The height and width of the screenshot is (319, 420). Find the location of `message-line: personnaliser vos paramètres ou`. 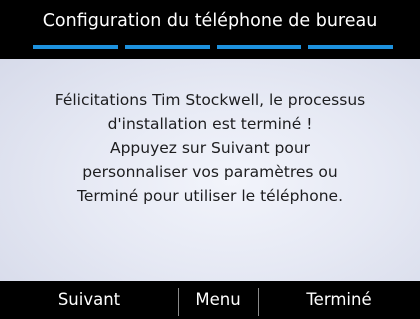

message-line: personnaliser vos paramètres ou is located at coordinates (210, 172).